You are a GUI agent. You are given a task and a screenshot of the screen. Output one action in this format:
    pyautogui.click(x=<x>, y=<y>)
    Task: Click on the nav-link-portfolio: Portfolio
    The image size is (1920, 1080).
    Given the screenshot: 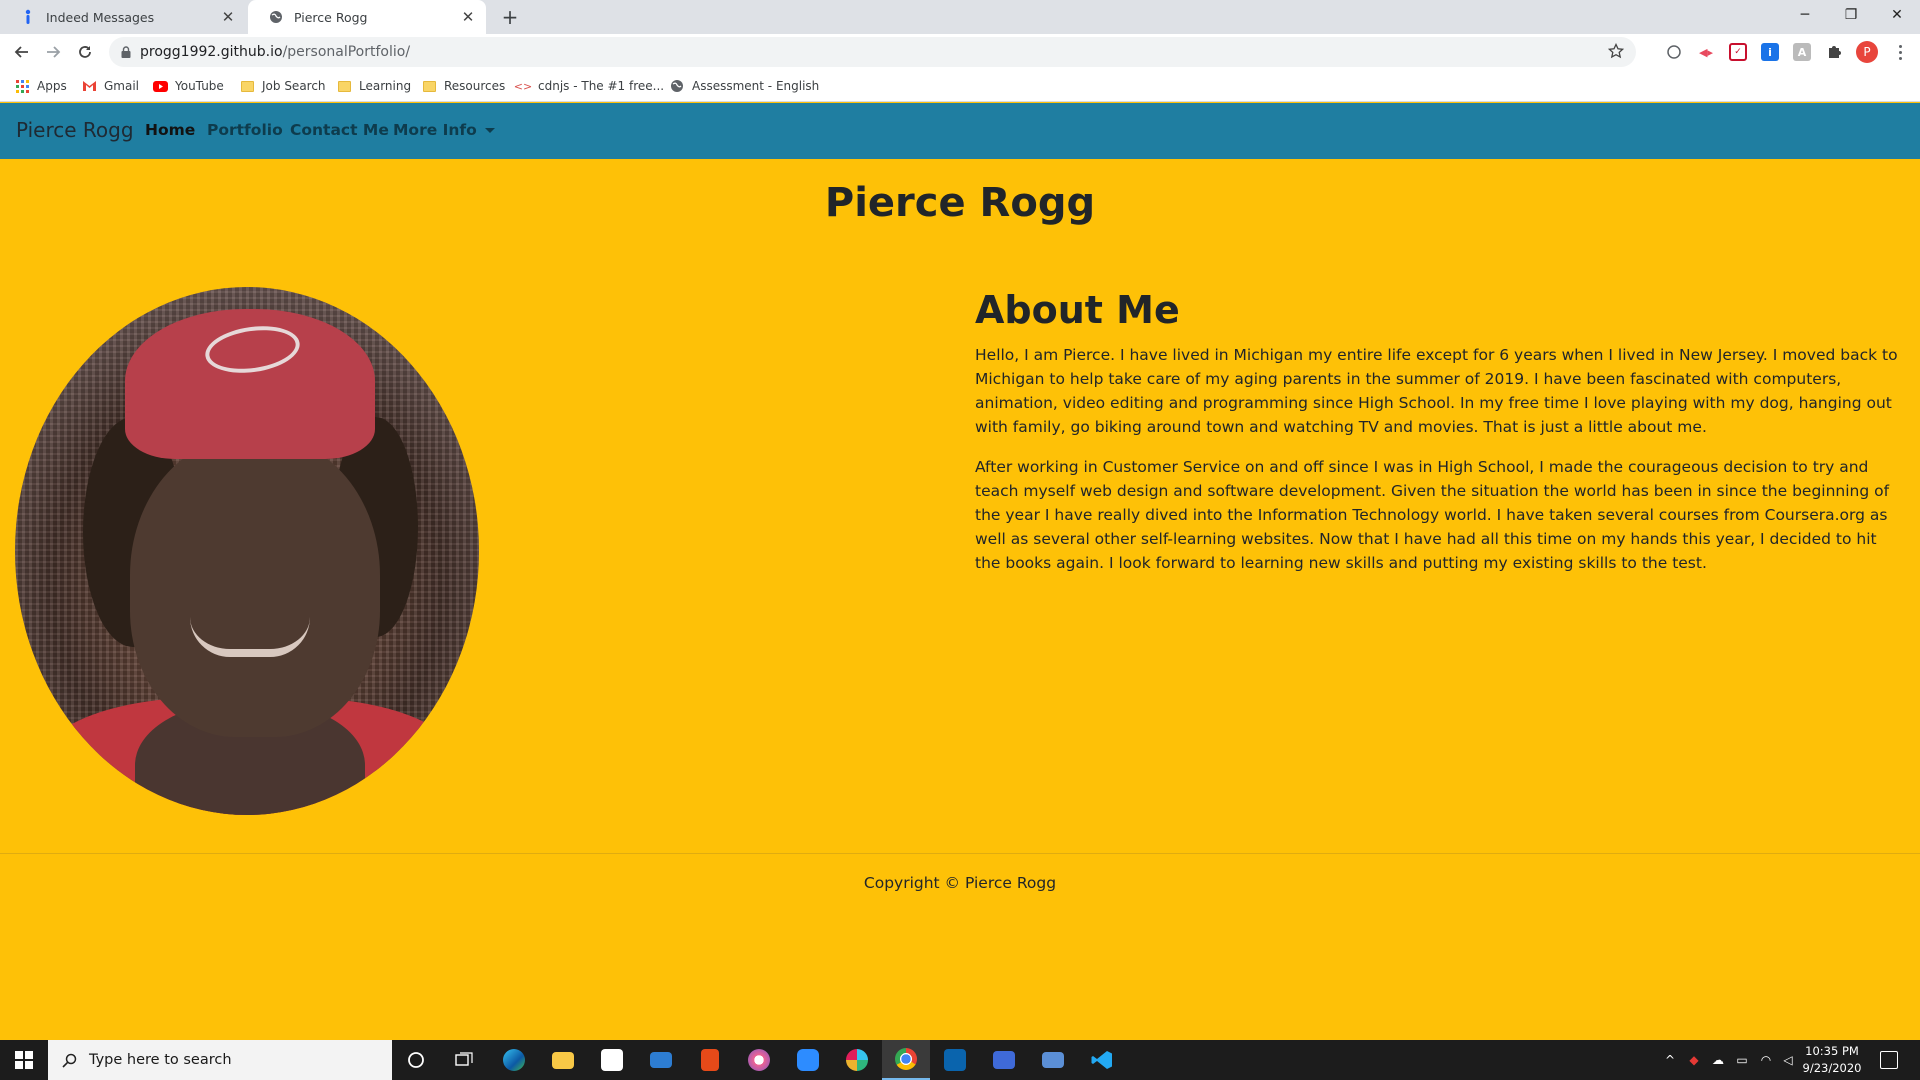 What is the action you would take?
    pyautogui.click(x=245, y=130)
    